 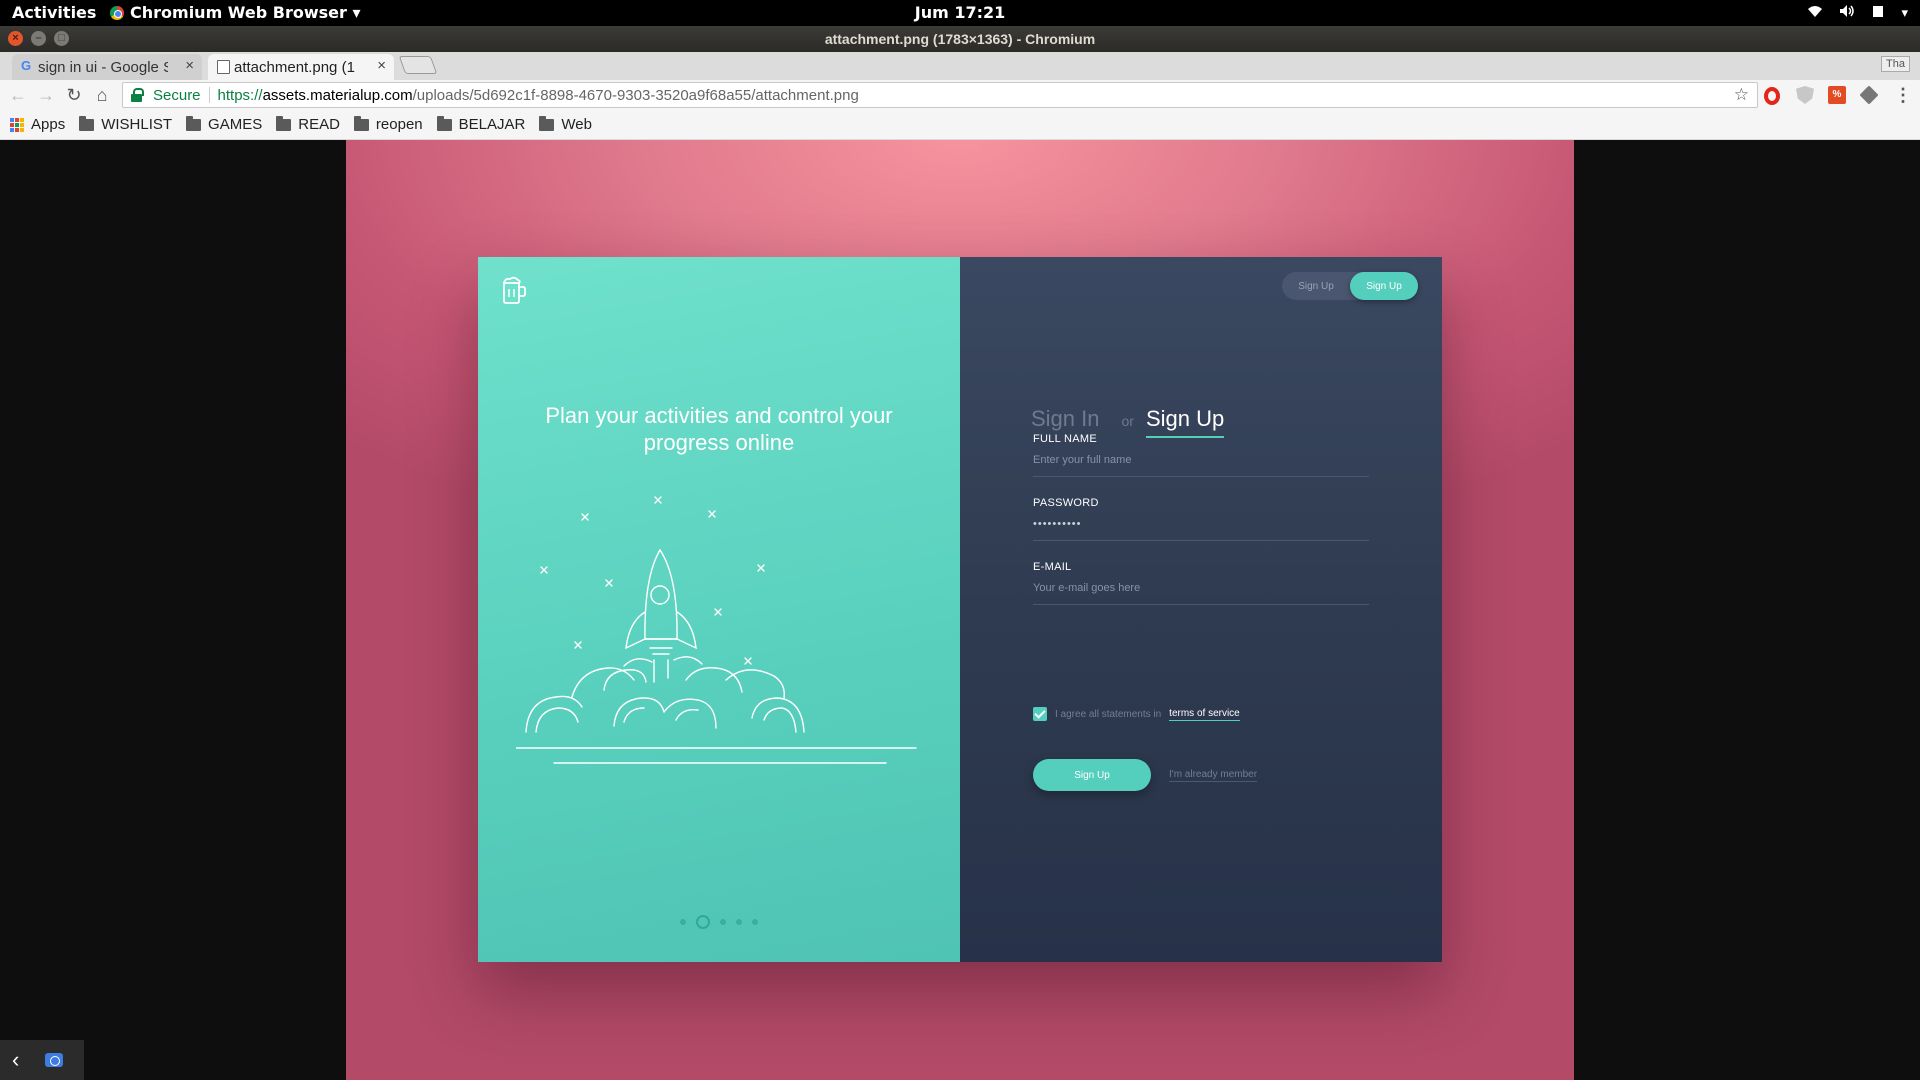 What do you see at coordinates (1895, 64) in the screenshot?
I see `profile-button: Tha` at bounding box center [1895, 64].